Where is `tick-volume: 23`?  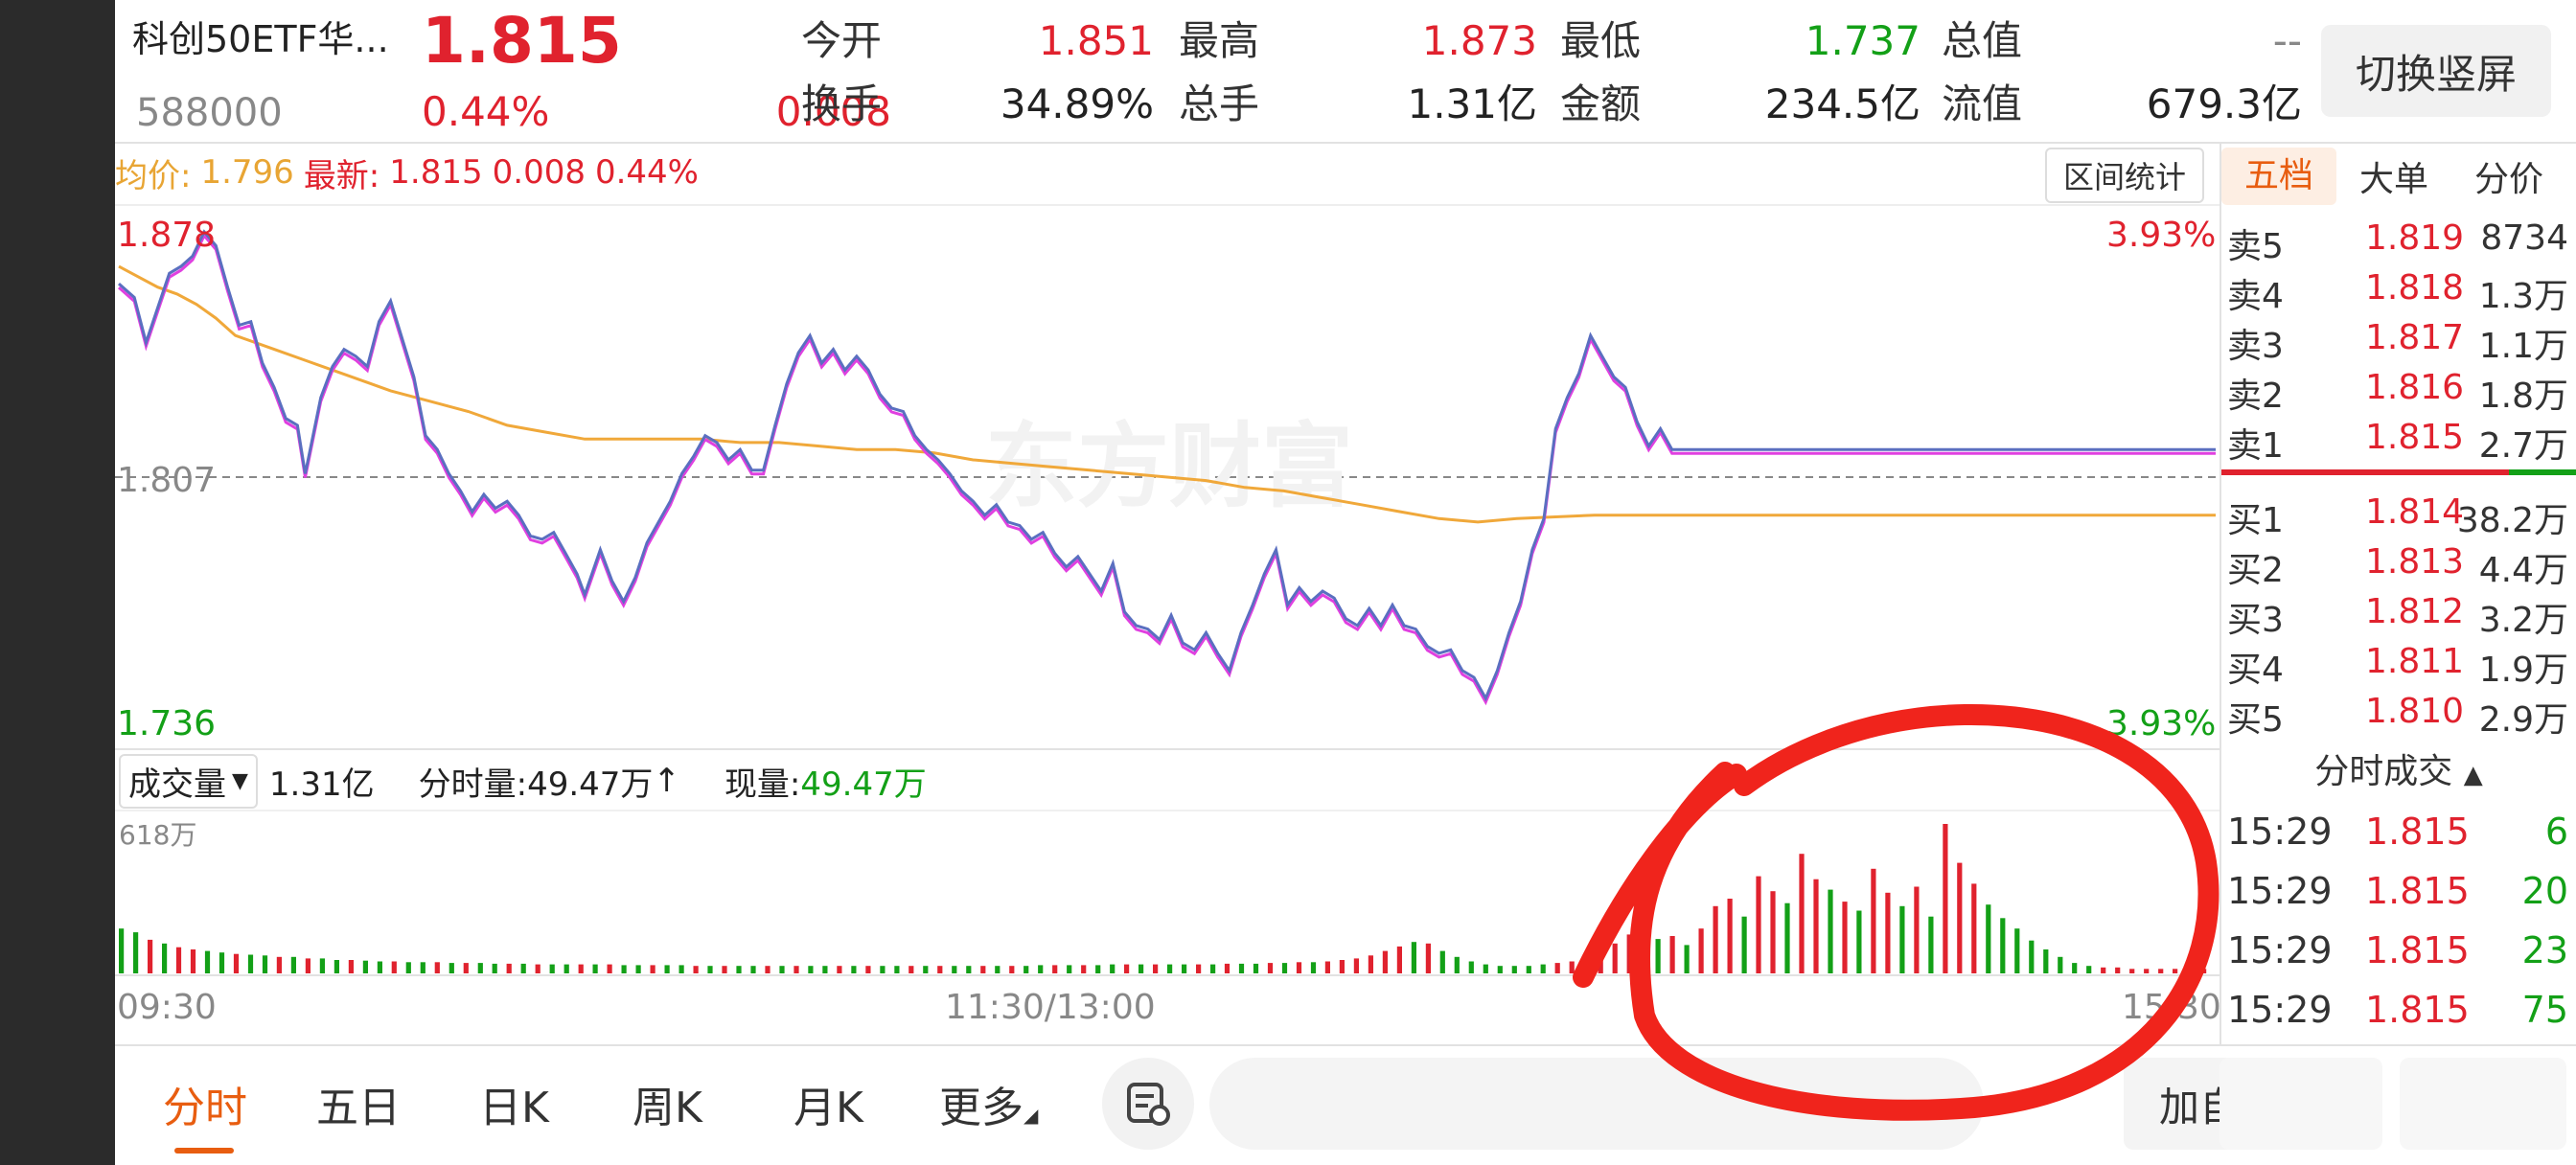 tick-volume: 23 is located at coordinates (2544, 950).